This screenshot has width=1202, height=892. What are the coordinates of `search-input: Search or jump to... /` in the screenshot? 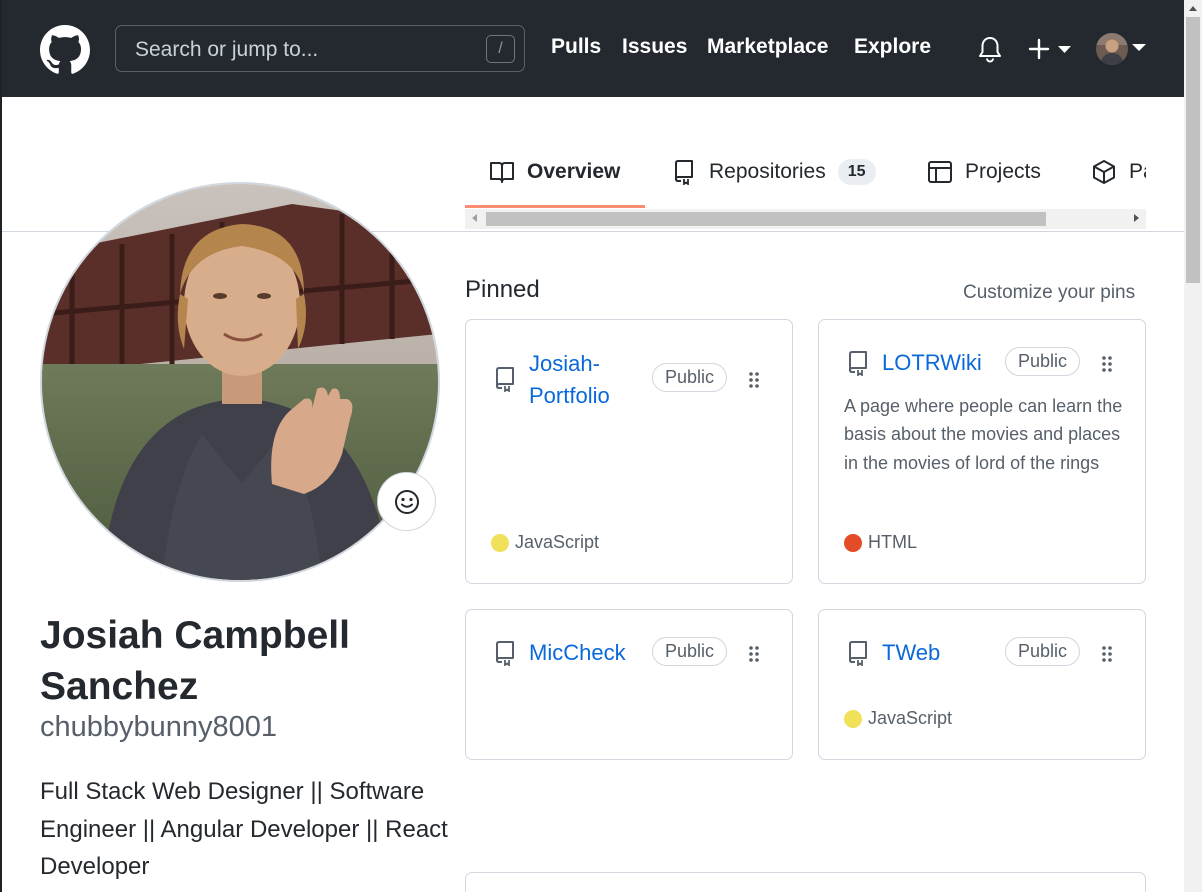 It's located at (320, 48).